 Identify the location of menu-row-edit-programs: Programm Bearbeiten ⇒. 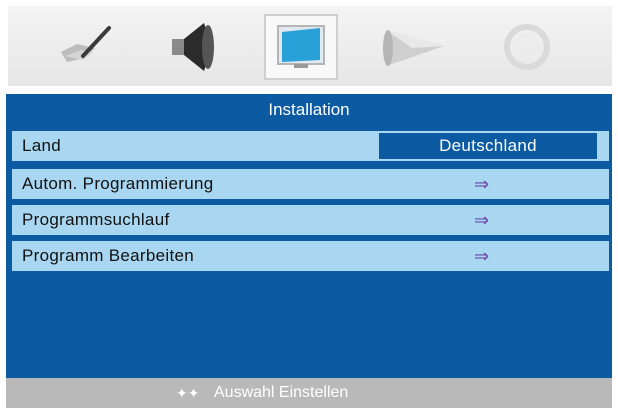
(310, 256).